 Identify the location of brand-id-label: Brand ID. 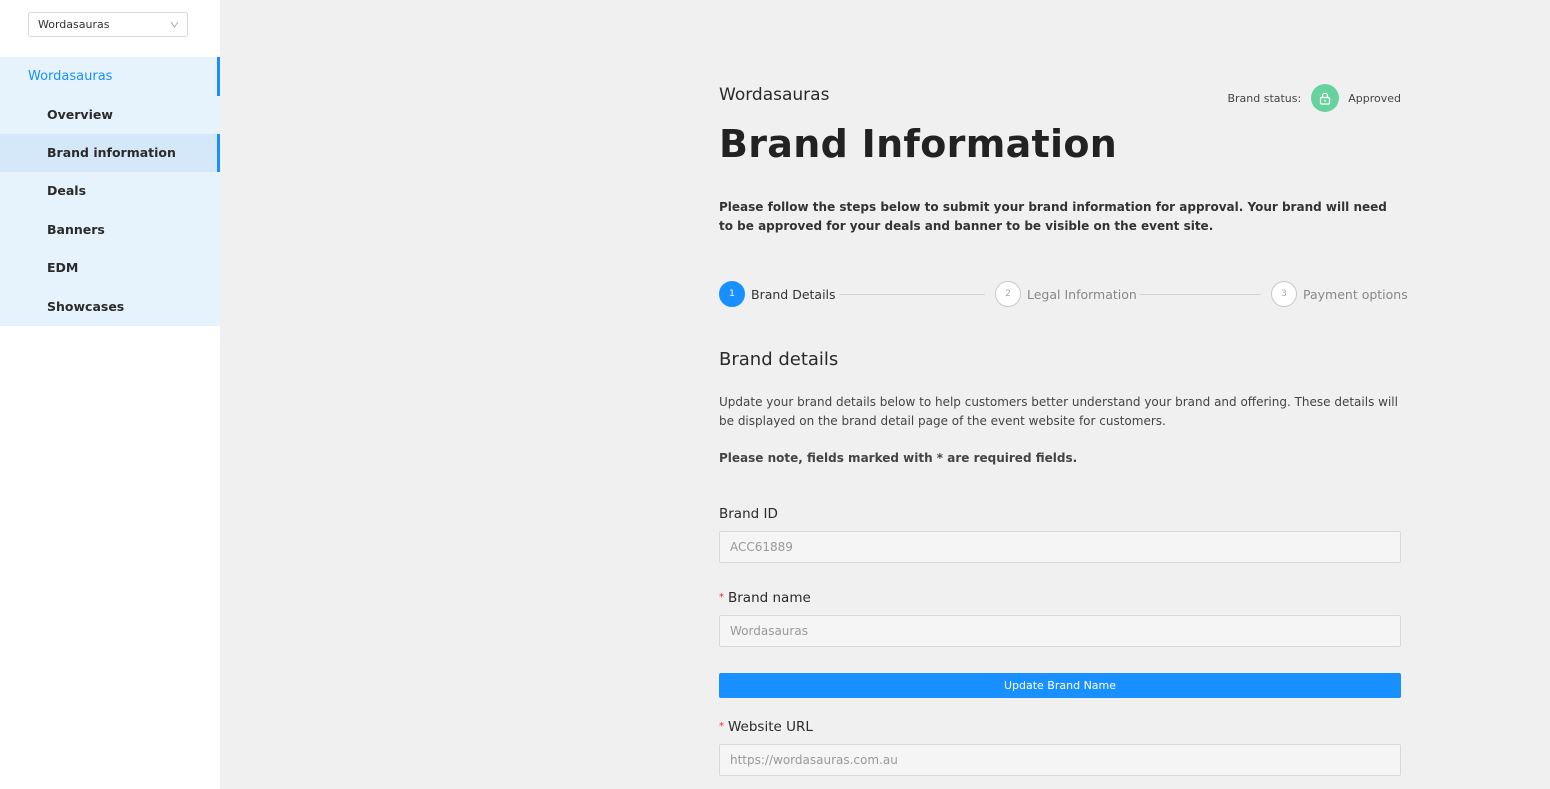
(748, 514).